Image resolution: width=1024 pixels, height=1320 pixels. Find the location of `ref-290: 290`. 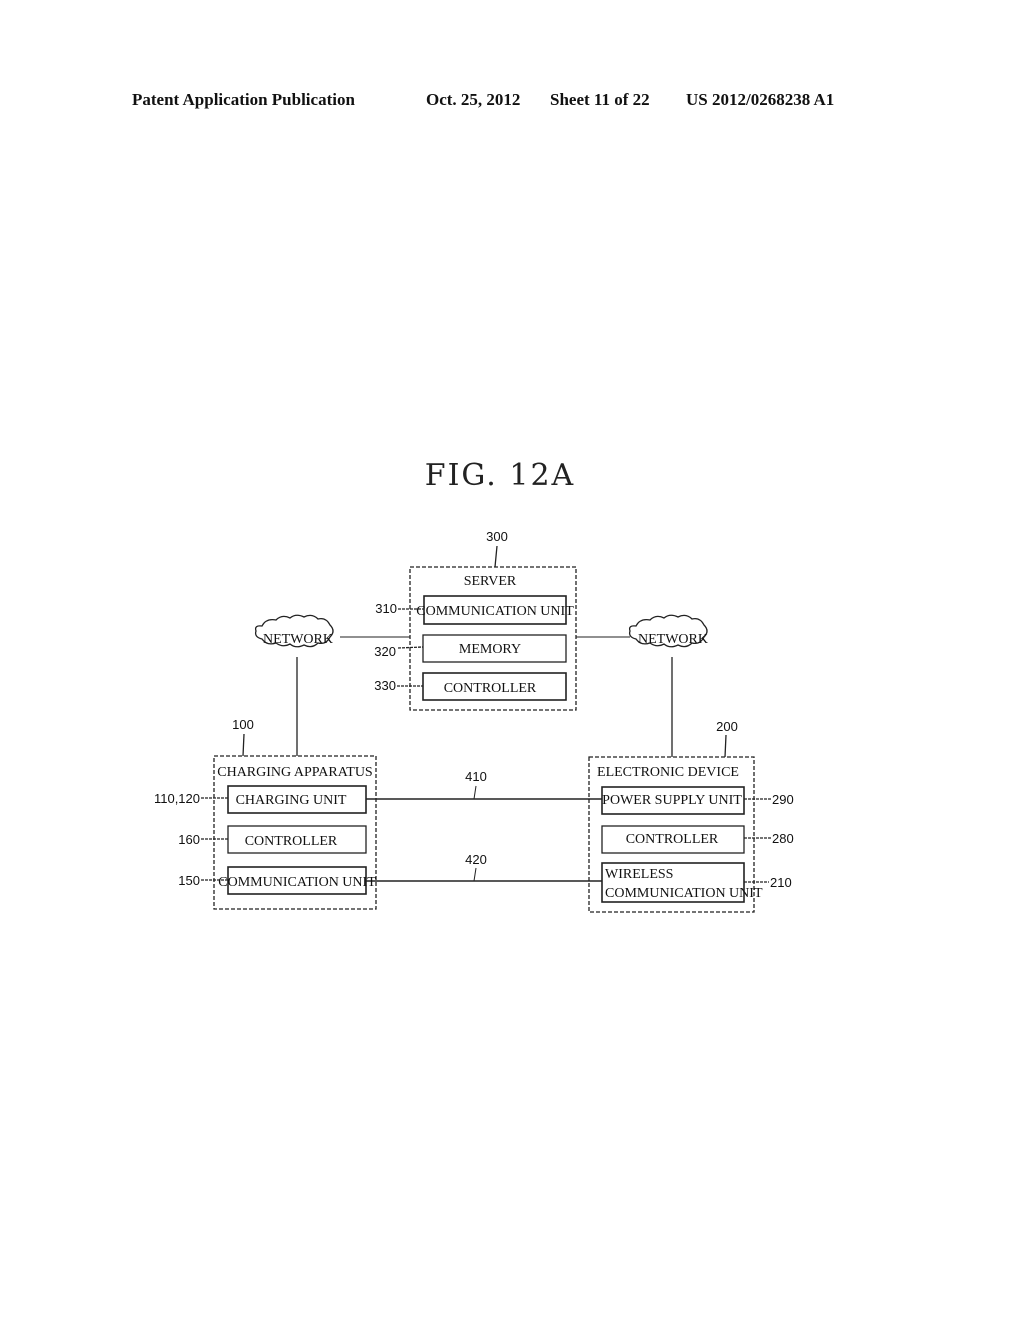

ref-290: 290 is located at coordinates (783, 799).